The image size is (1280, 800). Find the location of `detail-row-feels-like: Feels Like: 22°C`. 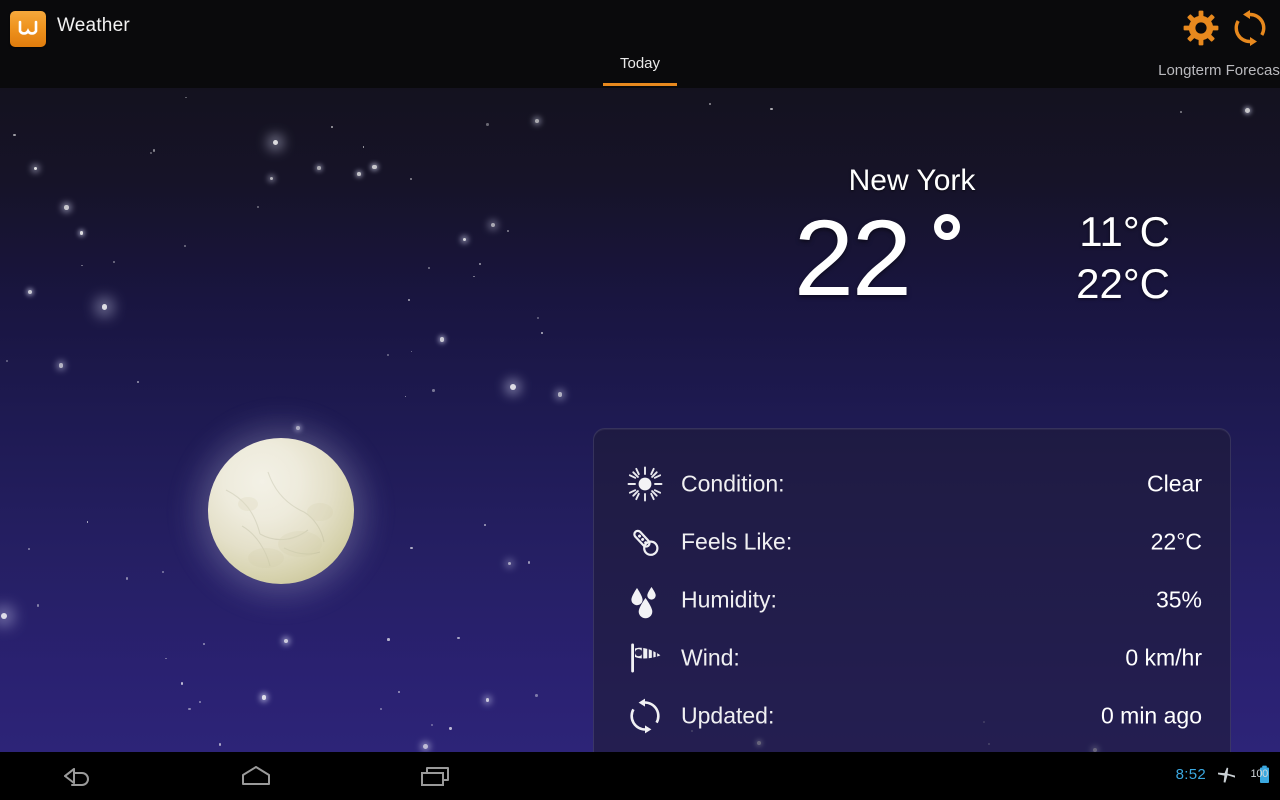

detail-row-feels-like: Feels Like: 22°C is located at coordinates (913, 542).